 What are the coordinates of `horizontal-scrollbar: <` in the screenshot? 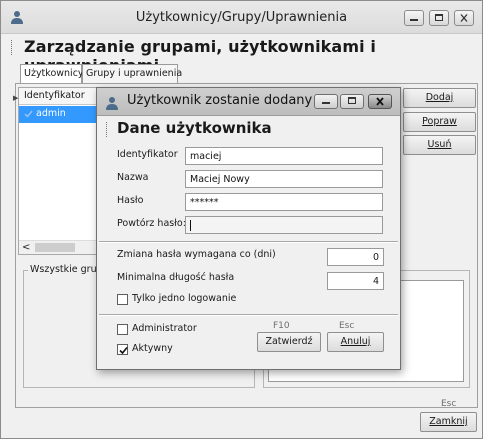 It's located at (60, 247).